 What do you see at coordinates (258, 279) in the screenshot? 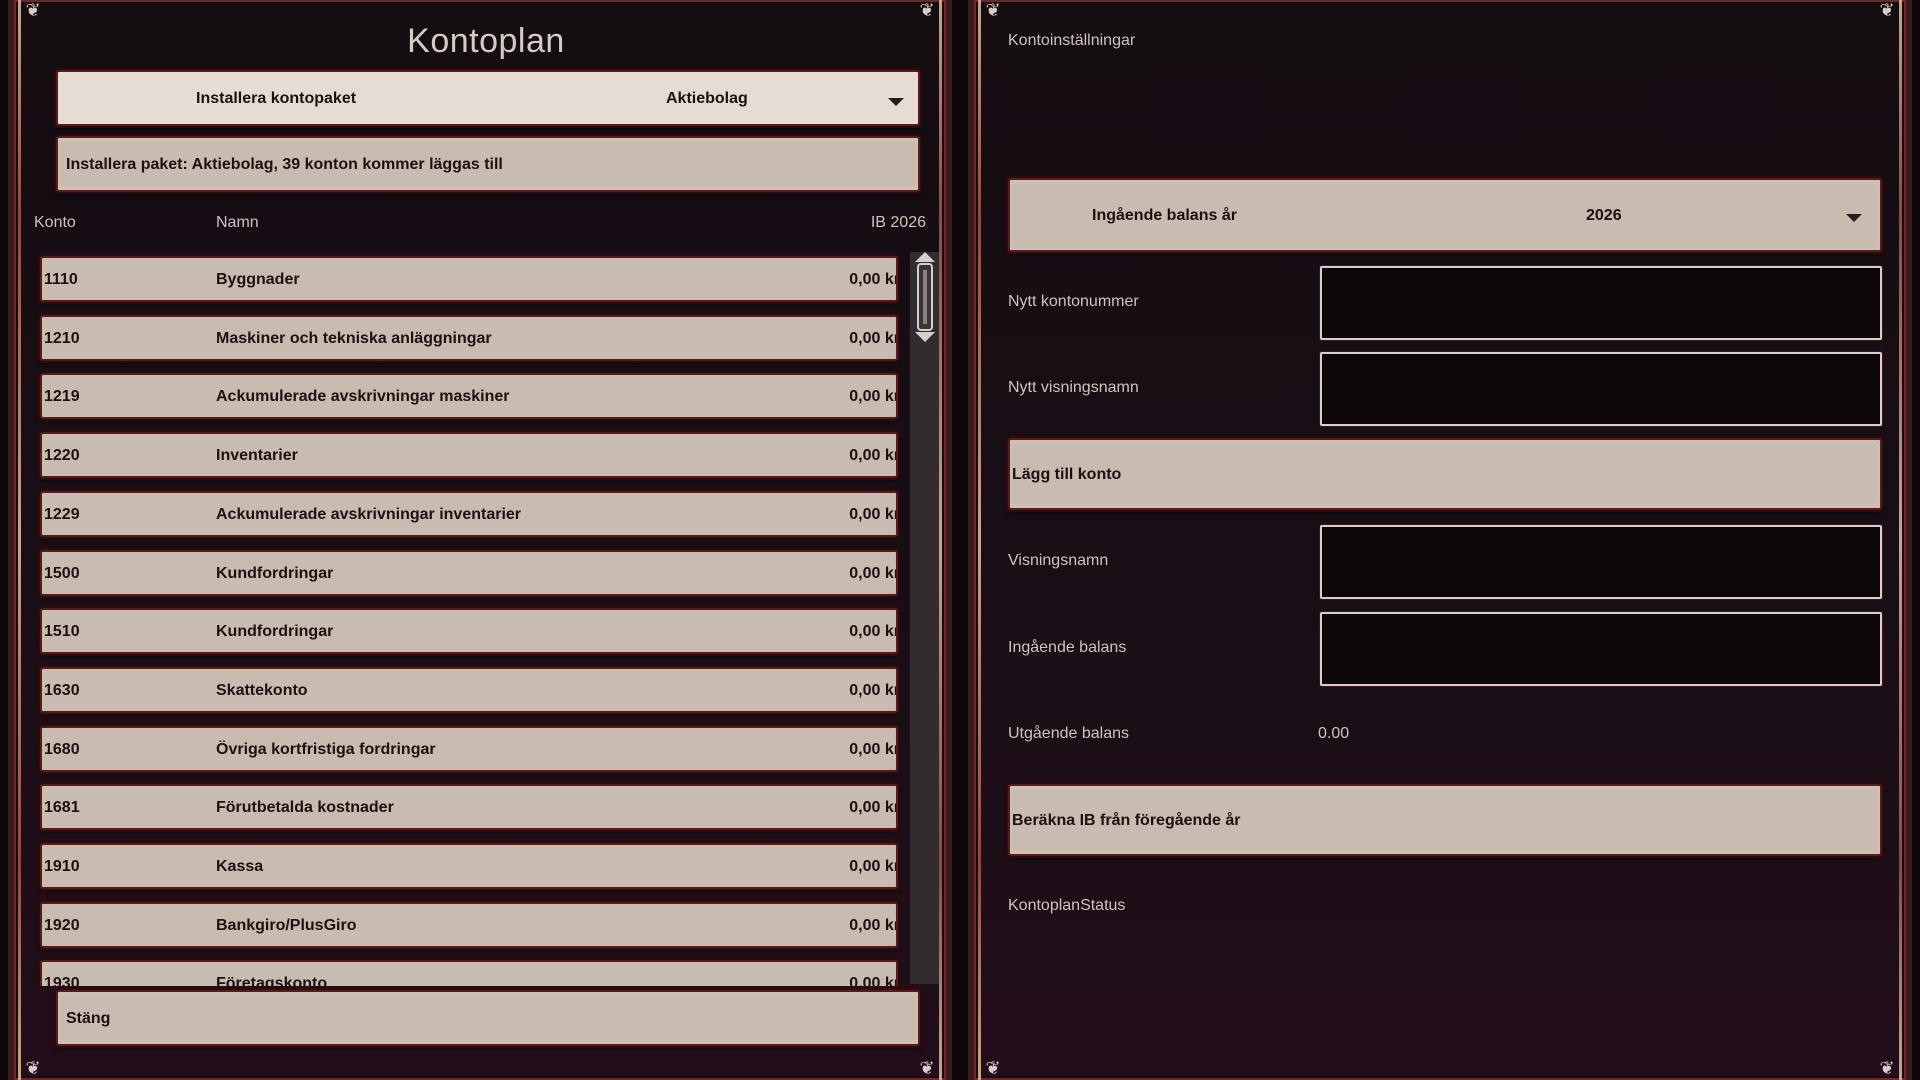
I see `account-name: Byggnader` at bounding box center [258, 279].